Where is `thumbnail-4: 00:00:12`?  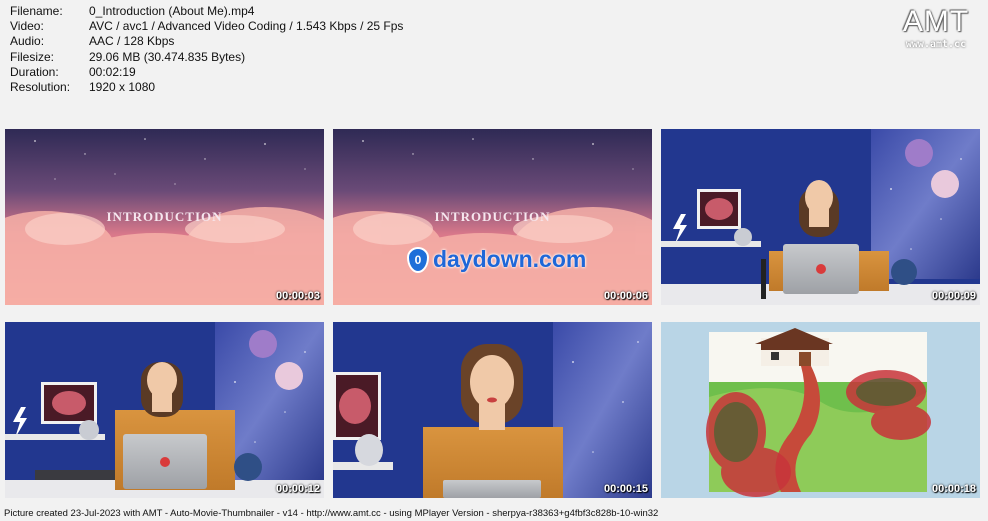
thumbnail-4: 00:00:12 is located at coordinates (164, 410).